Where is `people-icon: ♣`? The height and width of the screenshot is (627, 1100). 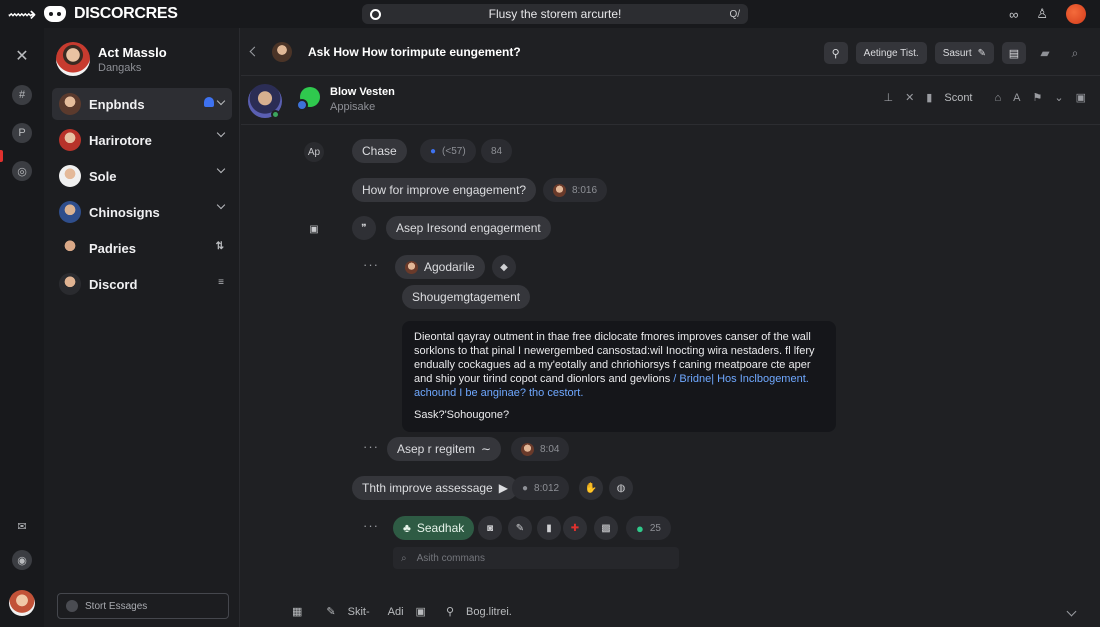
people-icon: ♣ is located at coordinates (407, 528).